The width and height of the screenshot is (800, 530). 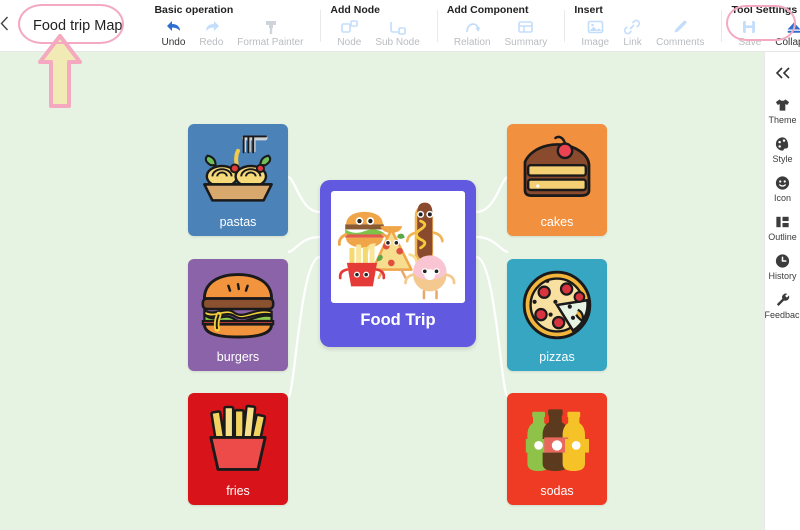 I want to click on wrench-icon, so click(x=782, y=299).